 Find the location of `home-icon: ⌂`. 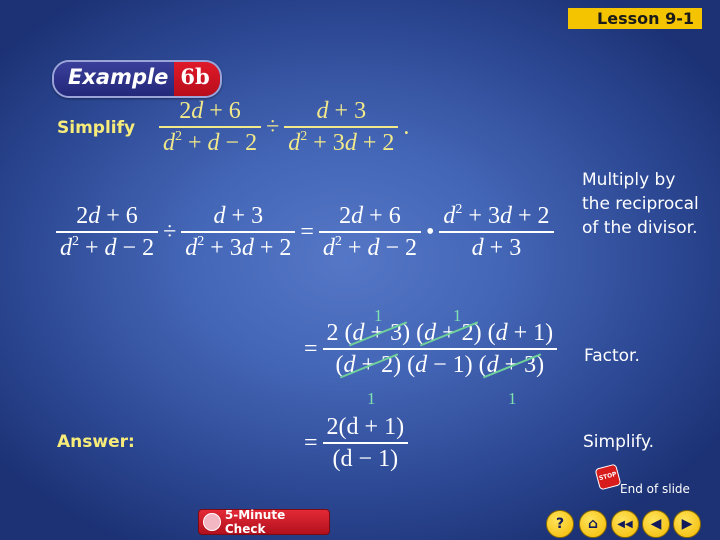

home-icon: ⌂ is located at coordinates (593, 524).